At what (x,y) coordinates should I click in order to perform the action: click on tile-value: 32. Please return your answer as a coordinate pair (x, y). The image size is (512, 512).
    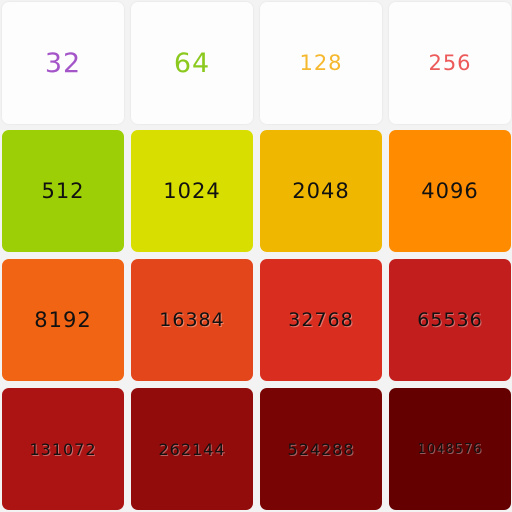
    Looking at the image, I should click on (63, 63).